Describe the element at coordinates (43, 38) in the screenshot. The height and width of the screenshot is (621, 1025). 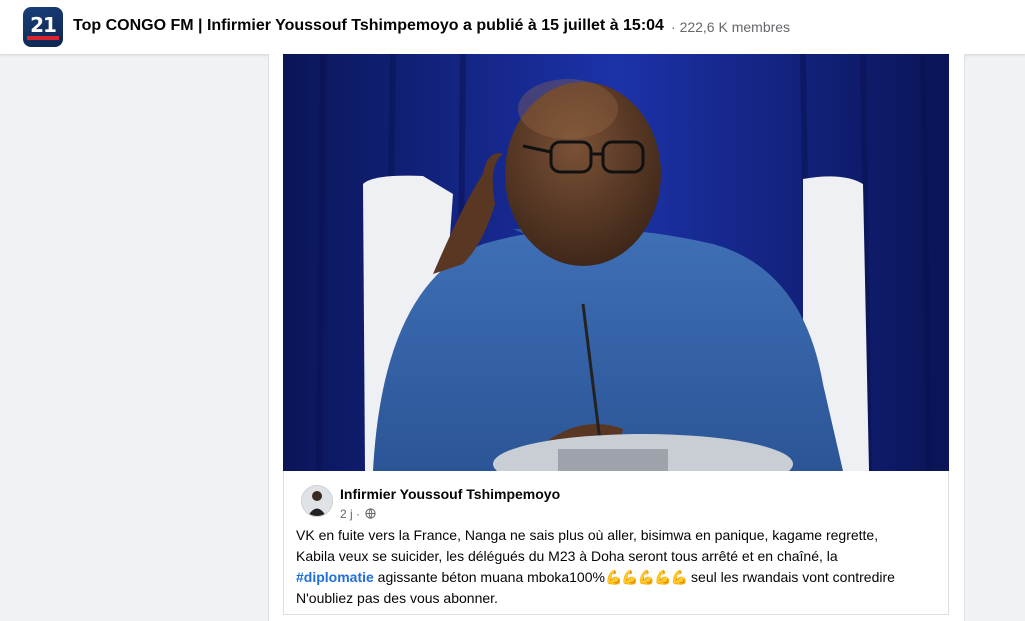
I see `group-logo-stripe` at that location.